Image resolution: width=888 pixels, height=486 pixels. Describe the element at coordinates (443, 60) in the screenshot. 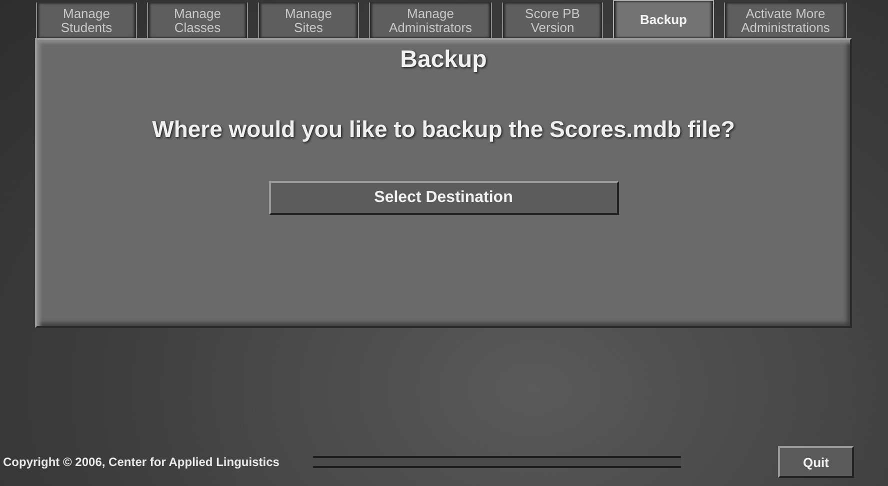

I see `panel-title: Backup` at that location.